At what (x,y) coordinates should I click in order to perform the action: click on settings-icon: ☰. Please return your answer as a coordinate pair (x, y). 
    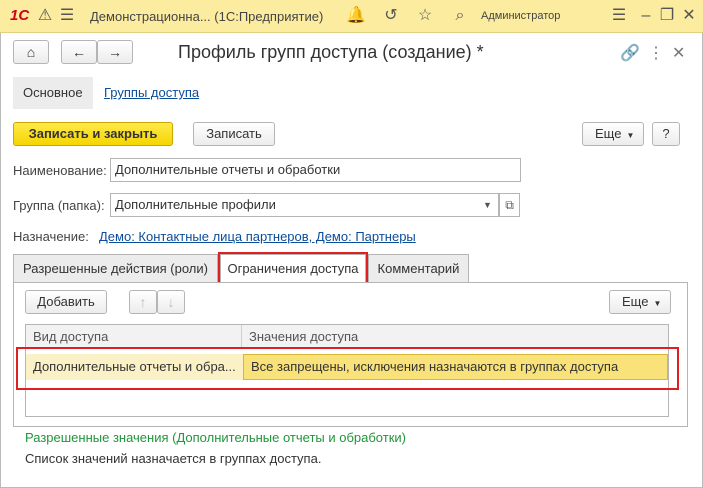
    Looking at the image, I should click on (619, 16).